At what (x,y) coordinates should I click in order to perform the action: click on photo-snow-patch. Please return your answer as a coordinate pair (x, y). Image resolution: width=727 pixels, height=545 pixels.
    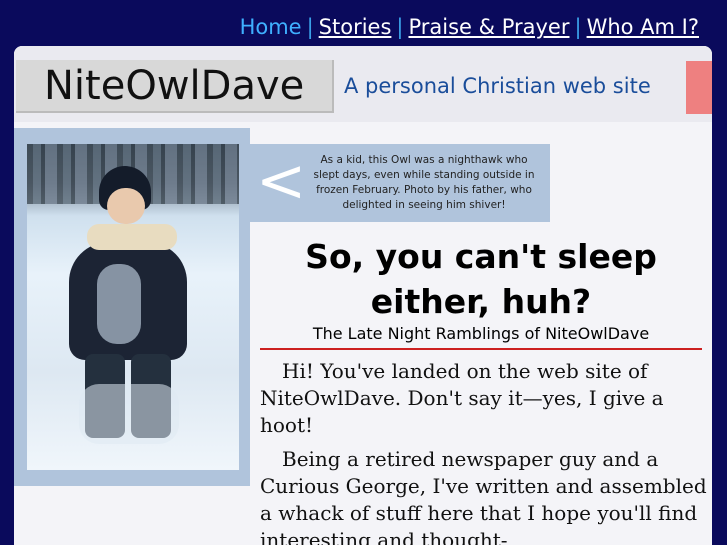
    Looking at the image, I should click on (119, 304).